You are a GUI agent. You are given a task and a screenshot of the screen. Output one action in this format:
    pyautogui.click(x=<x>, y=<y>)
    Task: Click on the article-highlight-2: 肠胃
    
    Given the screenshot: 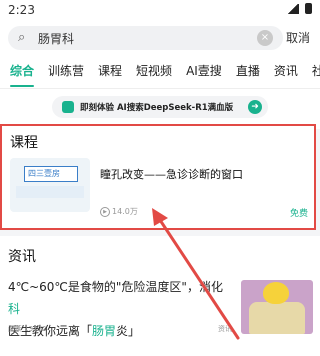 What is the action you would take?
    pyautogui.click(x=104, y=331)
    